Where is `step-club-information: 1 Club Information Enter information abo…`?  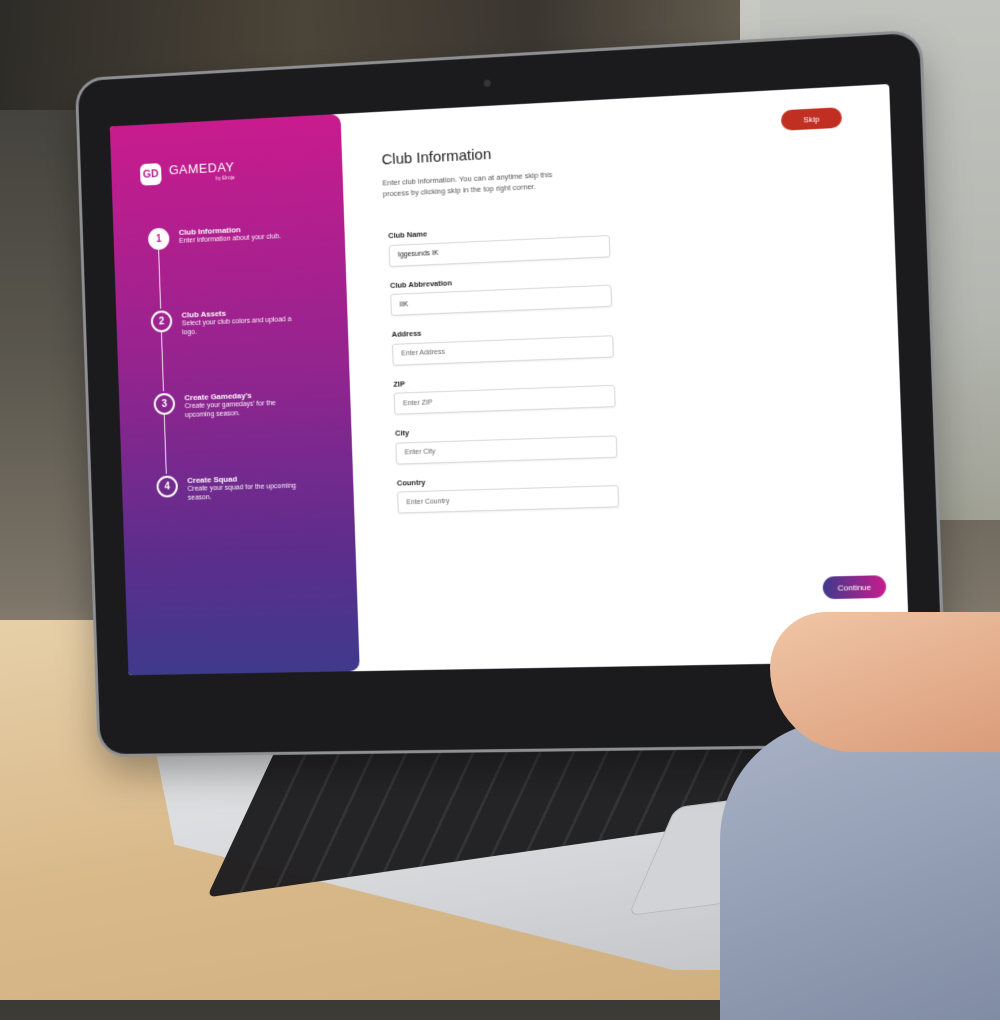
step-club-information: 1 Club Information Enter information abo… is located at coordinates (222, 266).